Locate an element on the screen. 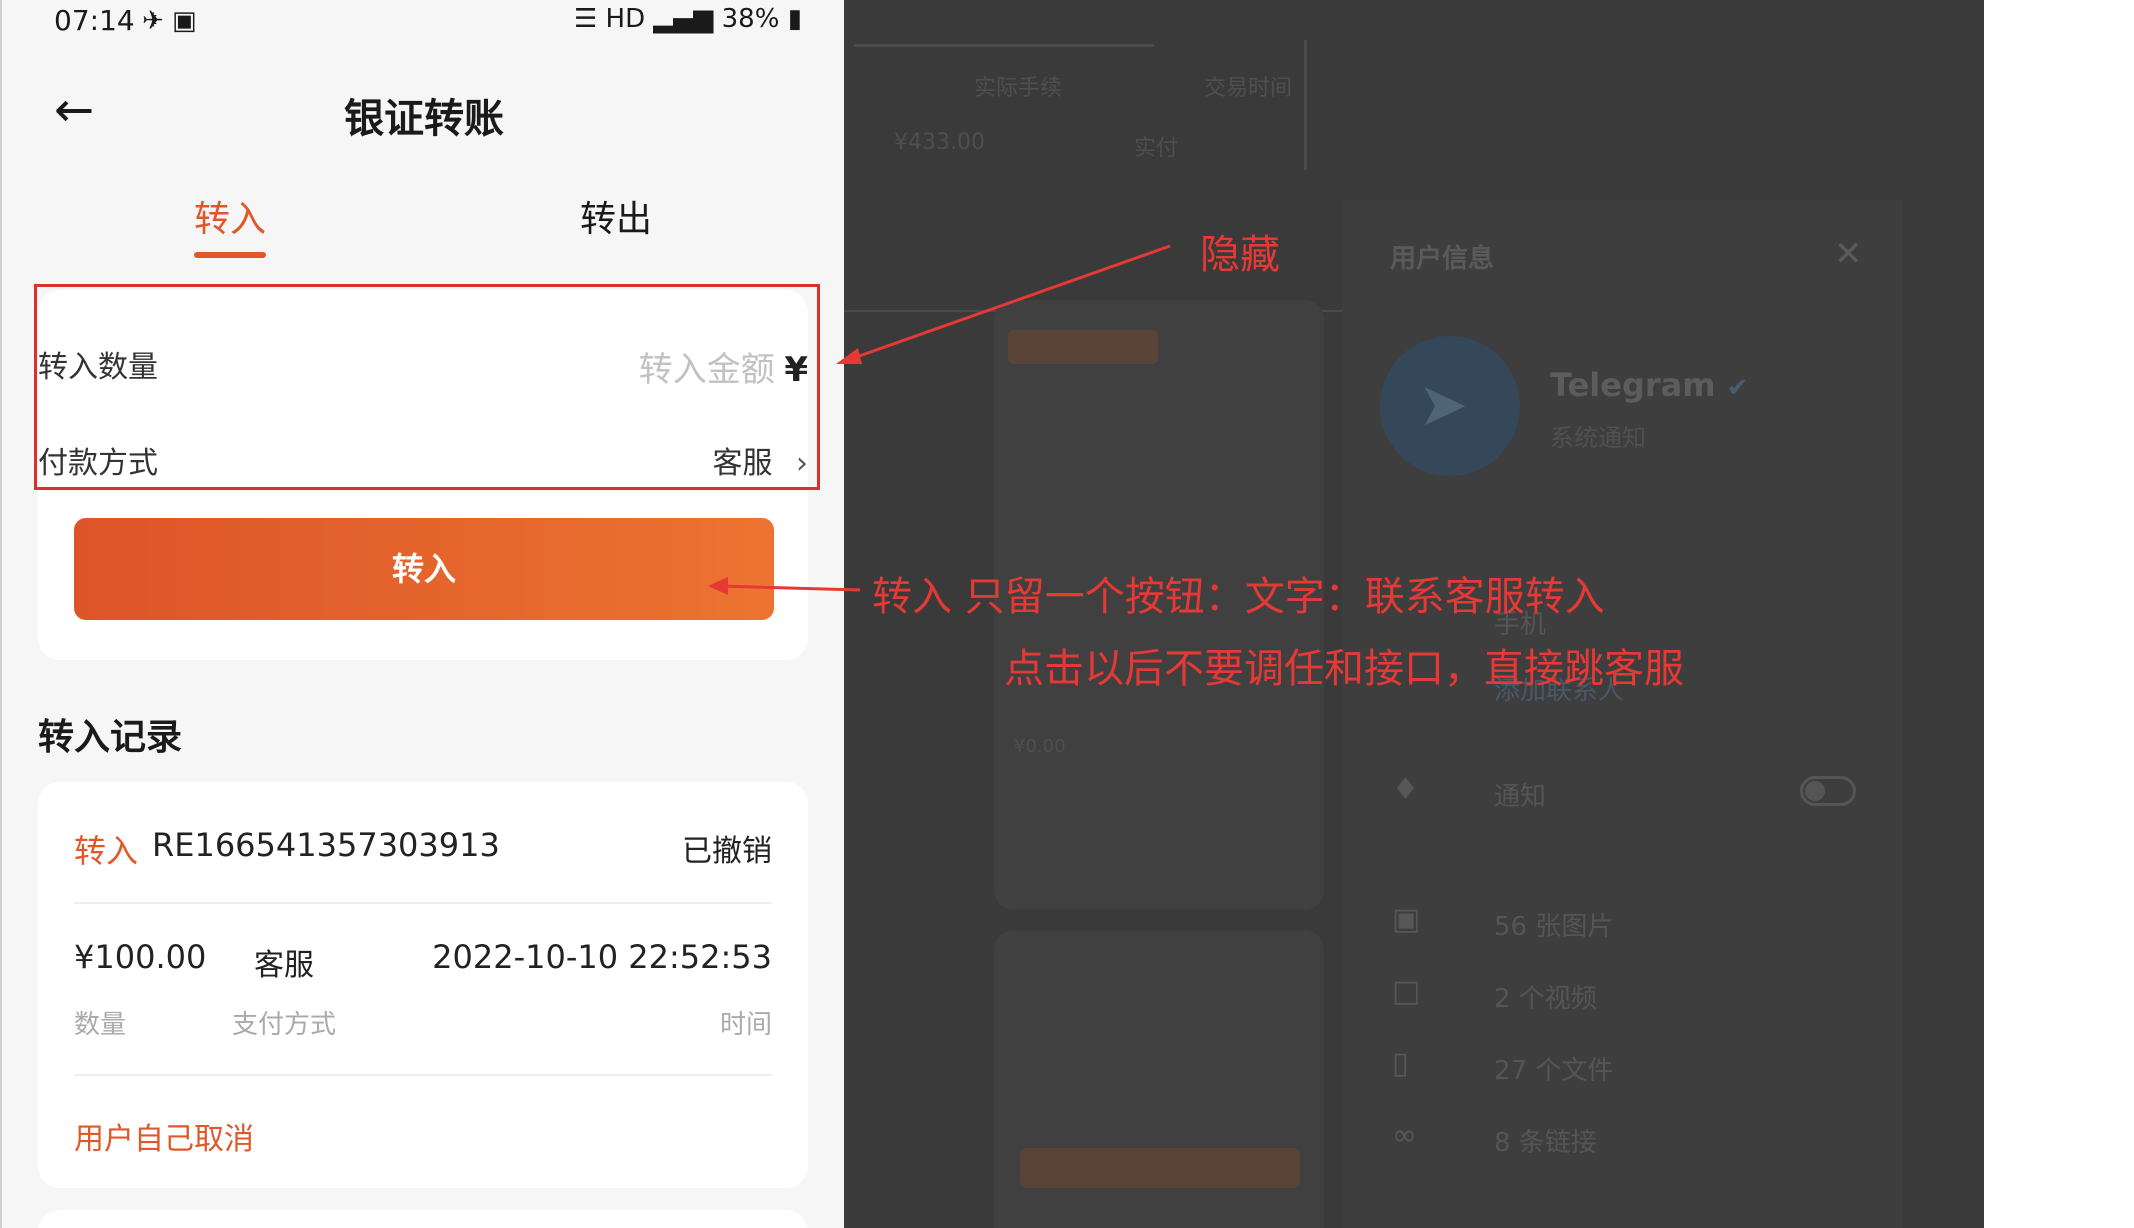 This screenshot has height=1228, width=2134. telegram-avatar: ➤ is located at coordinates (1450, 406).